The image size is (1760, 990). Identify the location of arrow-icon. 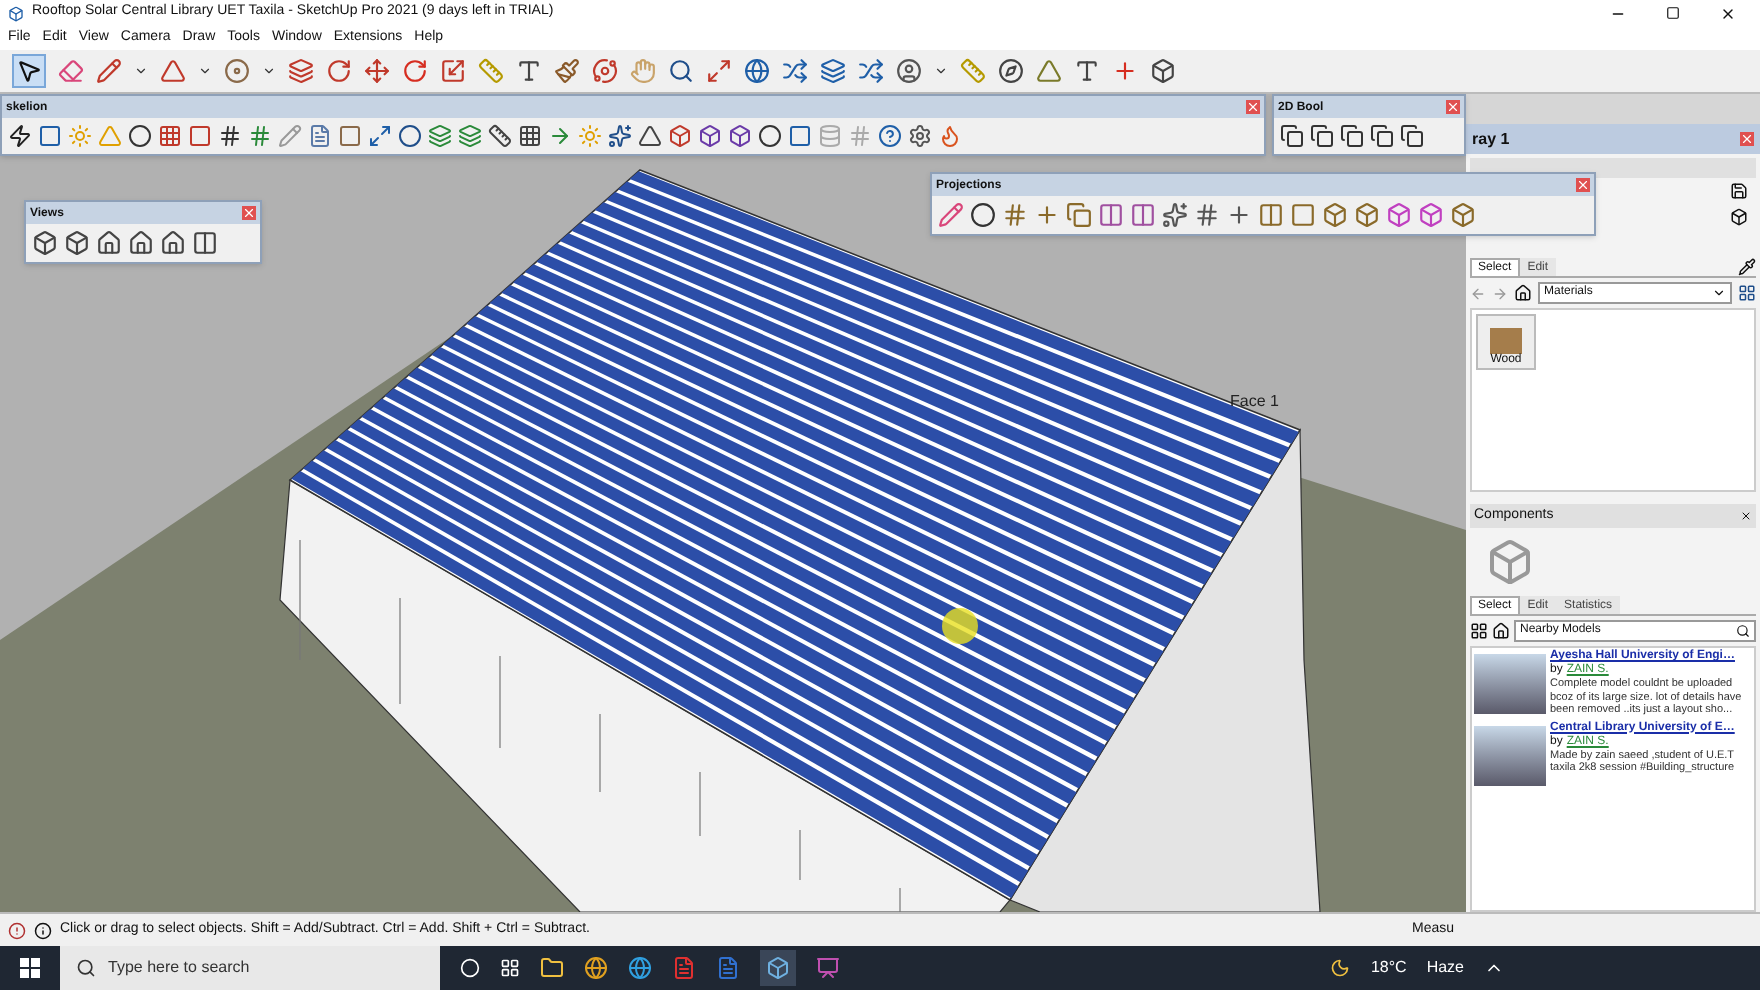
(560, 136).